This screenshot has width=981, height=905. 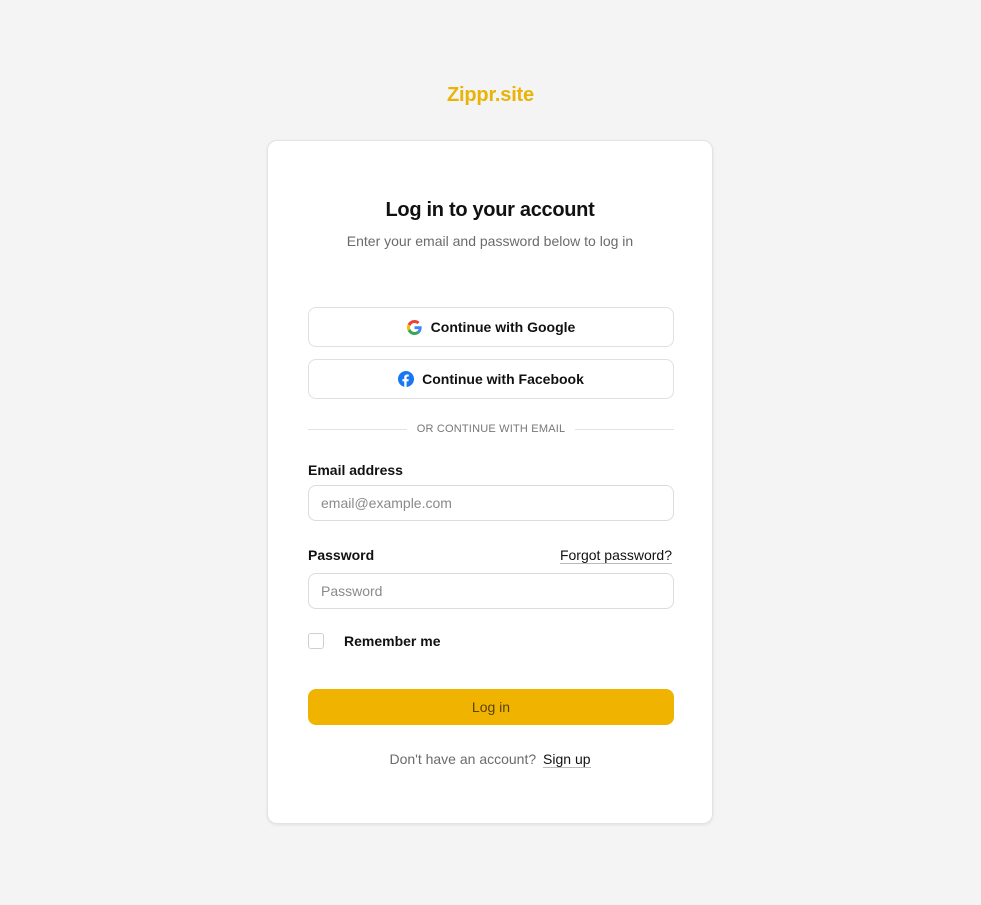 I want to click on facebook-icon, so click(x=406, y=379).